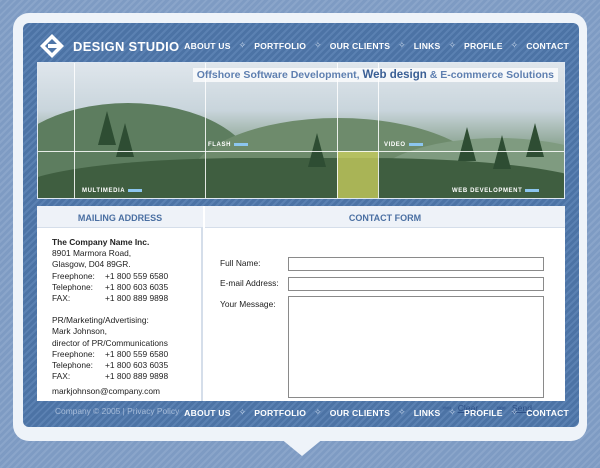 This screenshot has width=600, height=468. What do you see at coordinates (91, 264) in the screenshot?
I see `city-address: Glasgow, D04 89GR.` at bounding box center [91, 264].